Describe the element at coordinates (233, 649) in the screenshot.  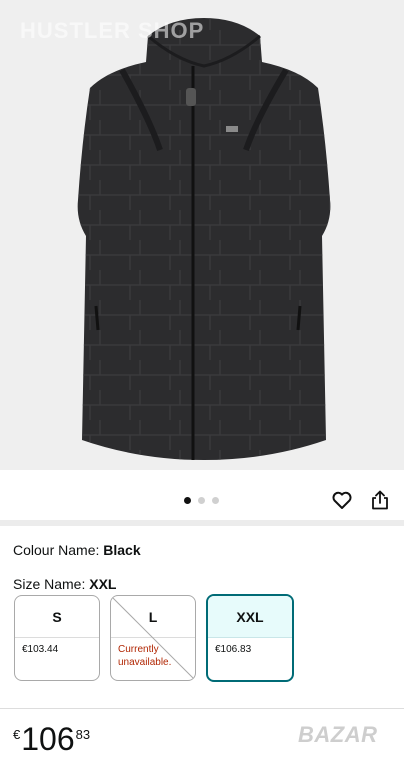
I see `size-option-price: €106.83` at that location.